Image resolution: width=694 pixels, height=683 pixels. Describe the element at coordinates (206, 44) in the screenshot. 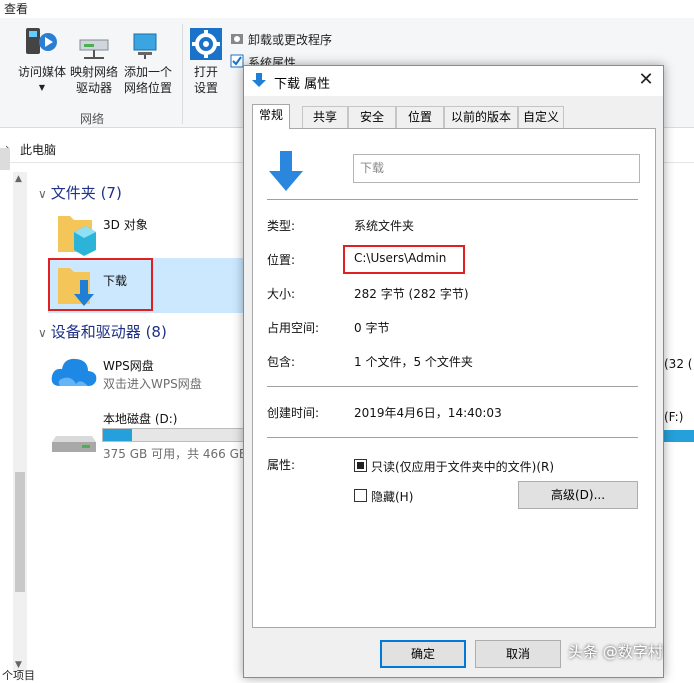

I see `gear-icon` at that location.